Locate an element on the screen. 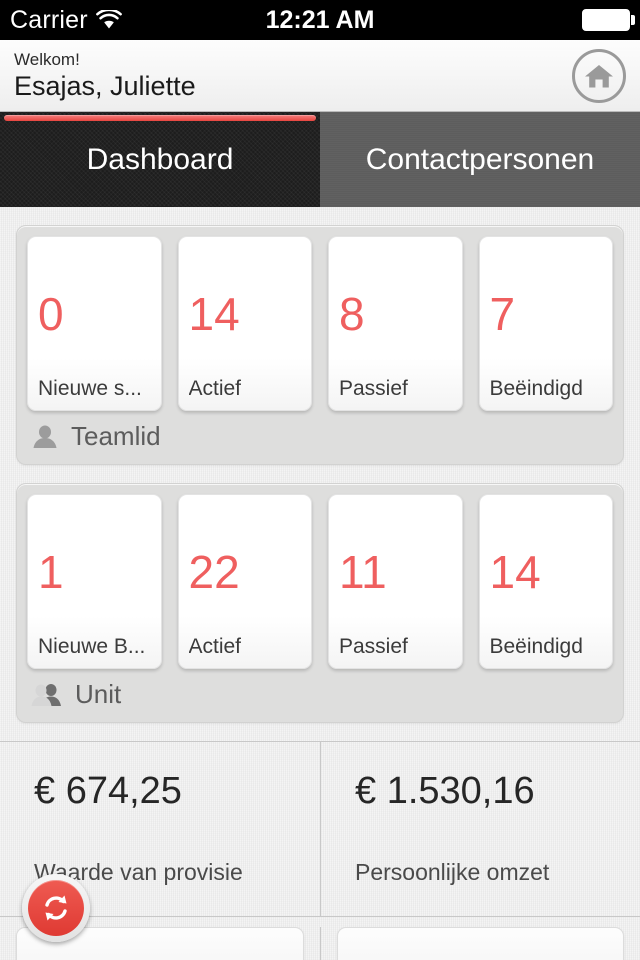 The height and width of the screenshot is (960, 640). home-icon is located at coordinates (599, 76).